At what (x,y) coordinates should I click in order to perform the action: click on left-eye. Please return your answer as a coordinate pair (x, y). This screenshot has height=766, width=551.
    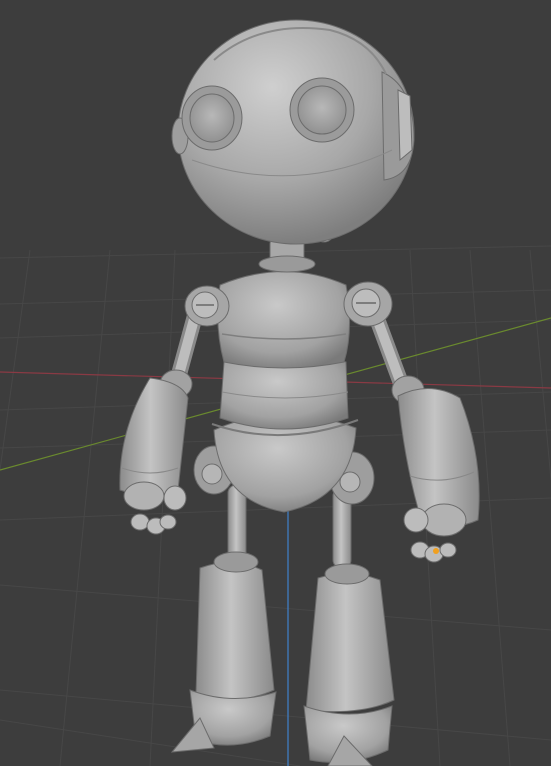
    Looking at the image, I should click on (322, 110).